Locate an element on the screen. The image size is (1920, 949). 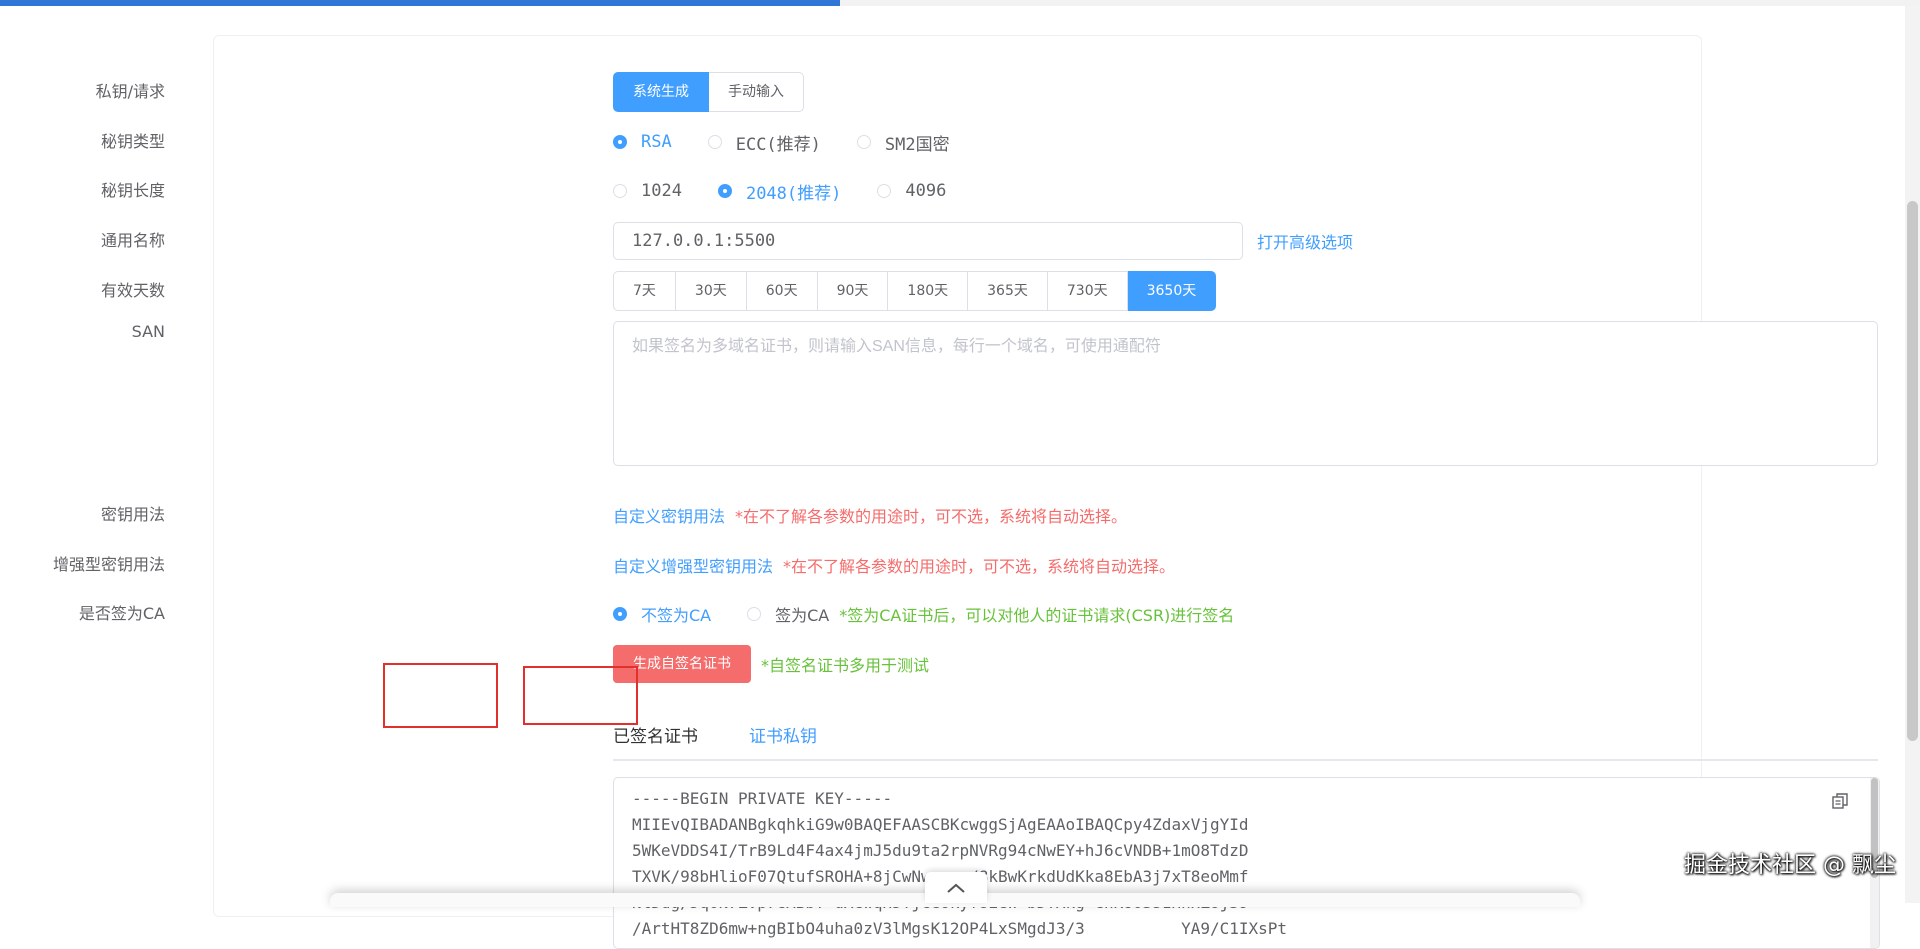
label-key-usage: 密钥用法 is located at coordinates (132, 514).